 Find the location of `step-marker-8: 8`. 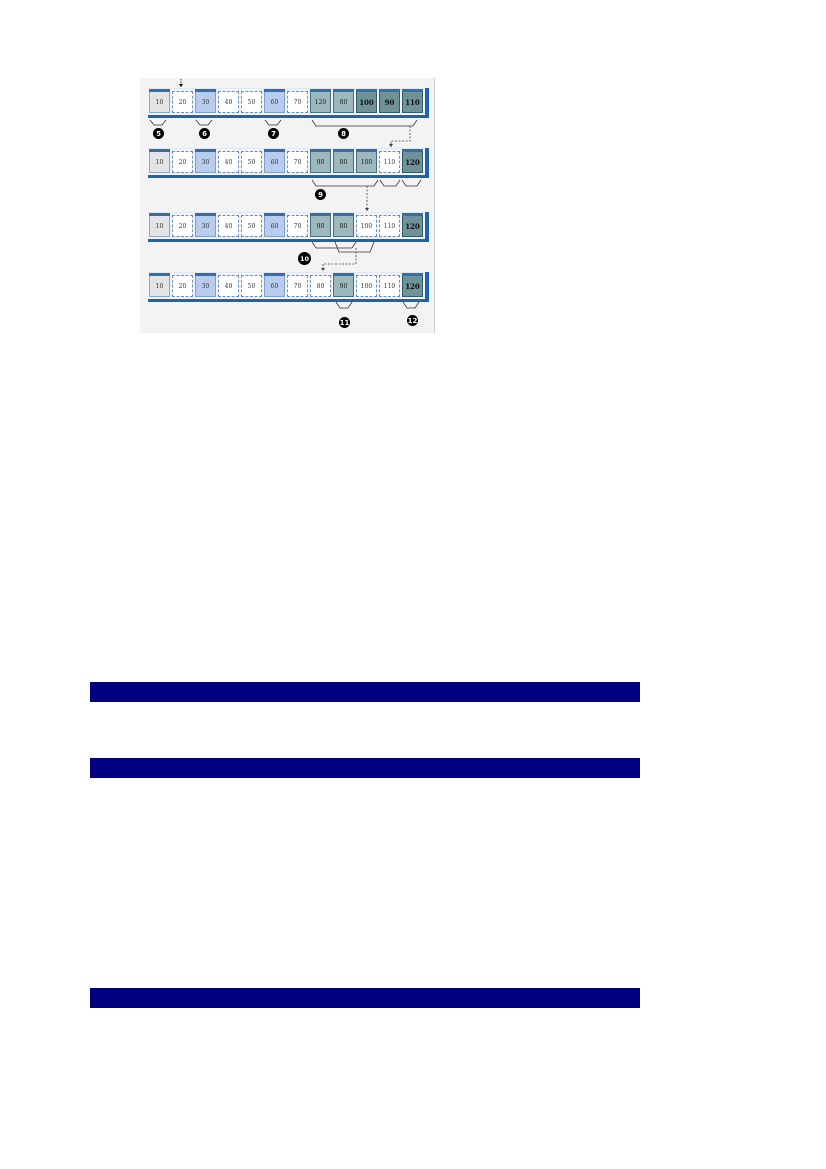

step-marker-8: 8 is located at coordinates (343, 133).